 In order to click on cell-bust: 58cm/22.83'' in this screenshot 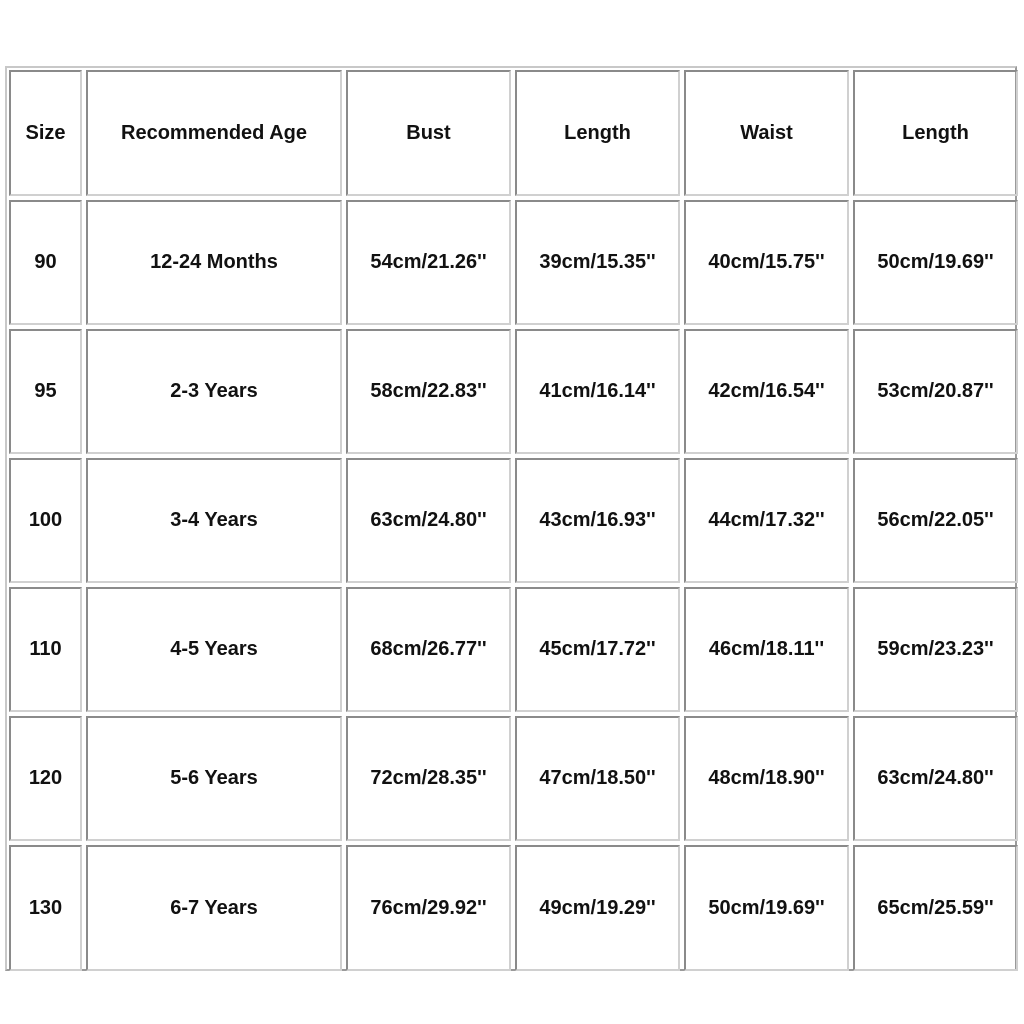, I will do `click(428, 391)`.